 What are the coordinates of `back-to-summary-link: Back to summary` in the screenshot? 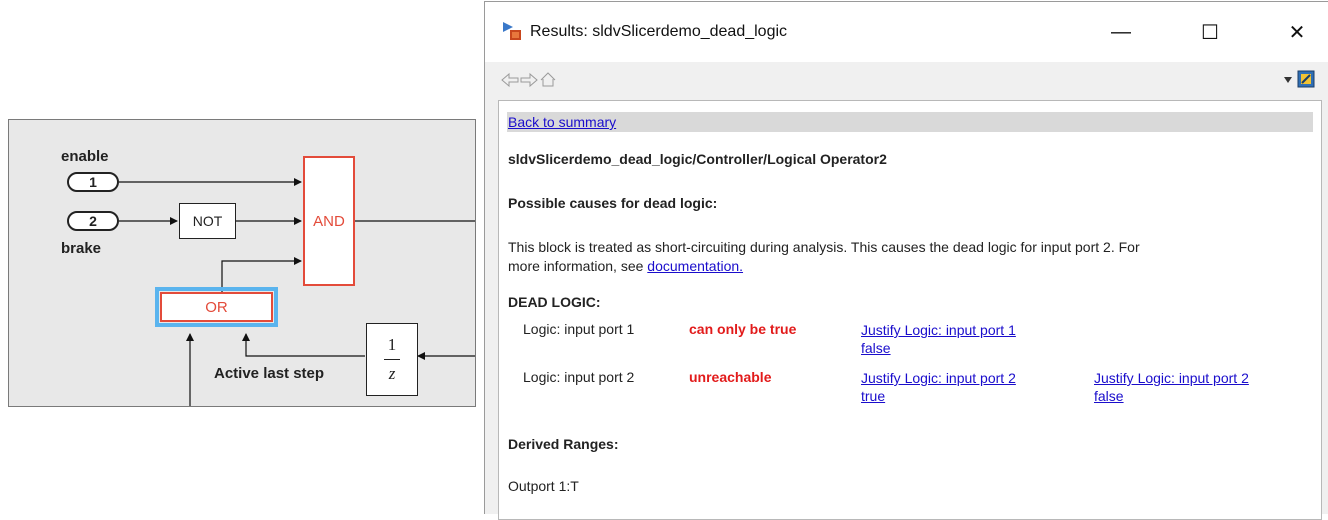 It's located at (562, 122).